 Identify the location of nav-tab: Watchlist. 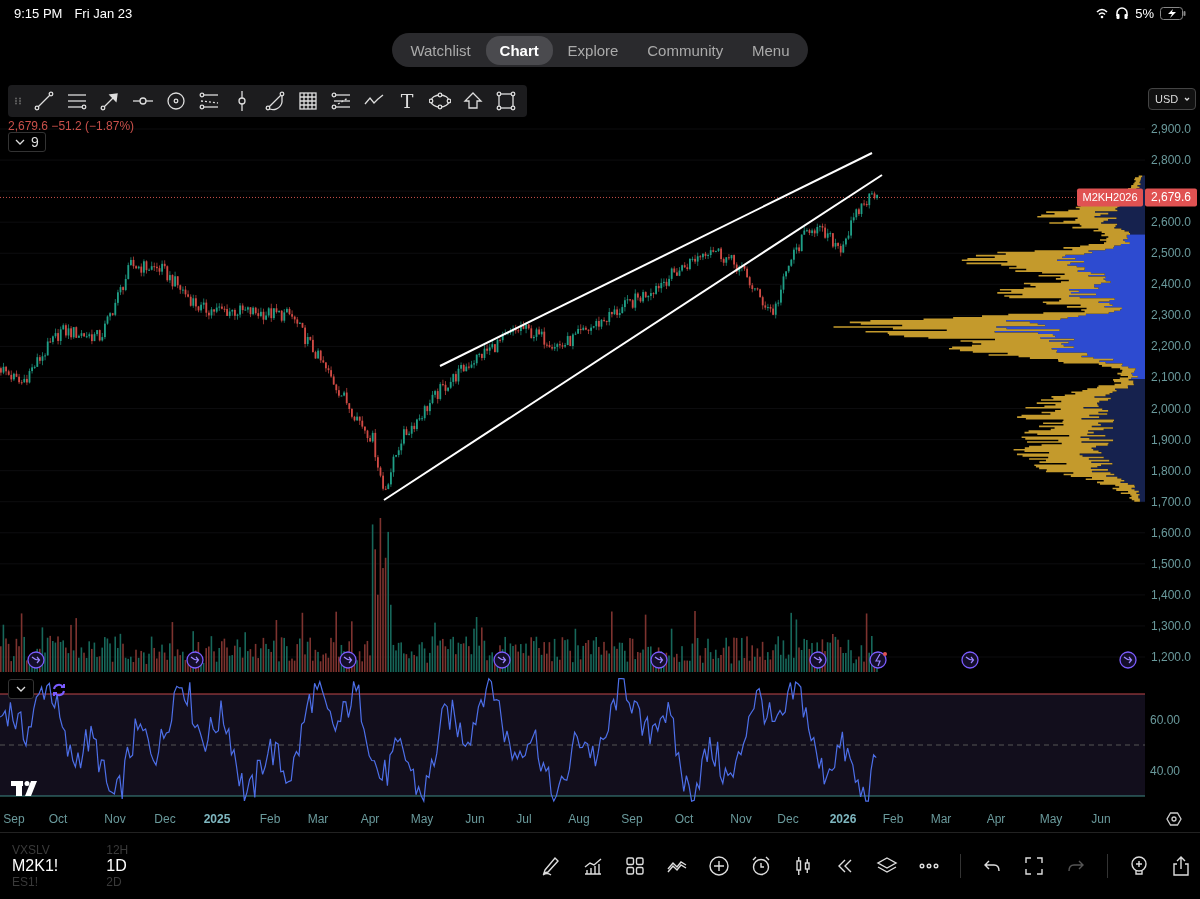
(440, 50).